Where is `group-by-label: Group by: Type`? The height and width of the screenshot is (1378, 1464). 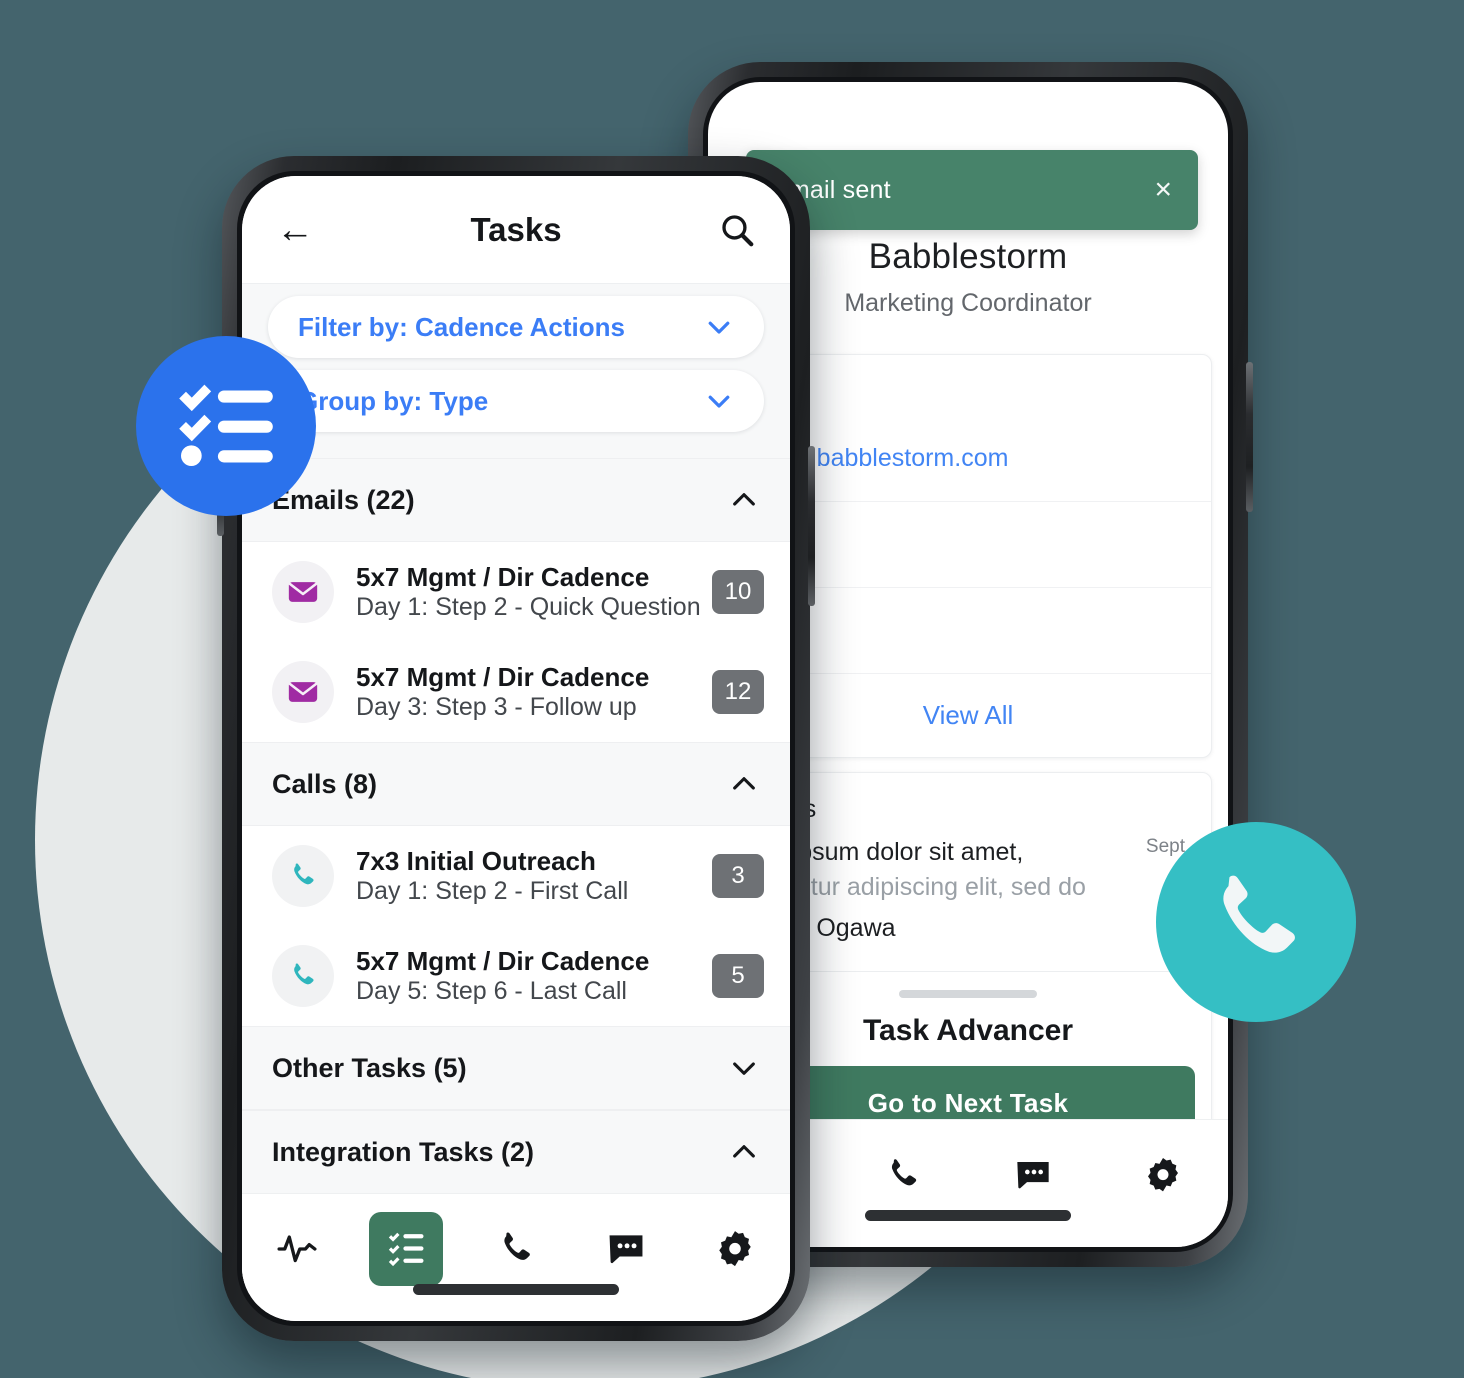 group-by-label: Group by: Type is located at coordinates (393, 400).